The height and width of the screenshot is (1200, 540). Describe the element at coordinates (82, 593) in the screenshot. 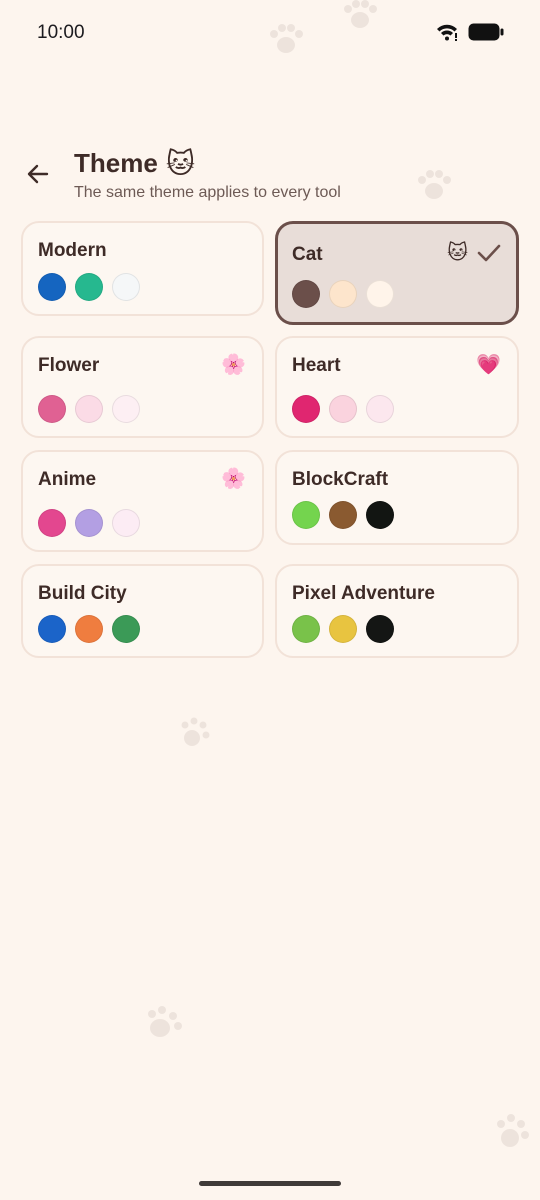

I see `theme-name: Build City` at that location.